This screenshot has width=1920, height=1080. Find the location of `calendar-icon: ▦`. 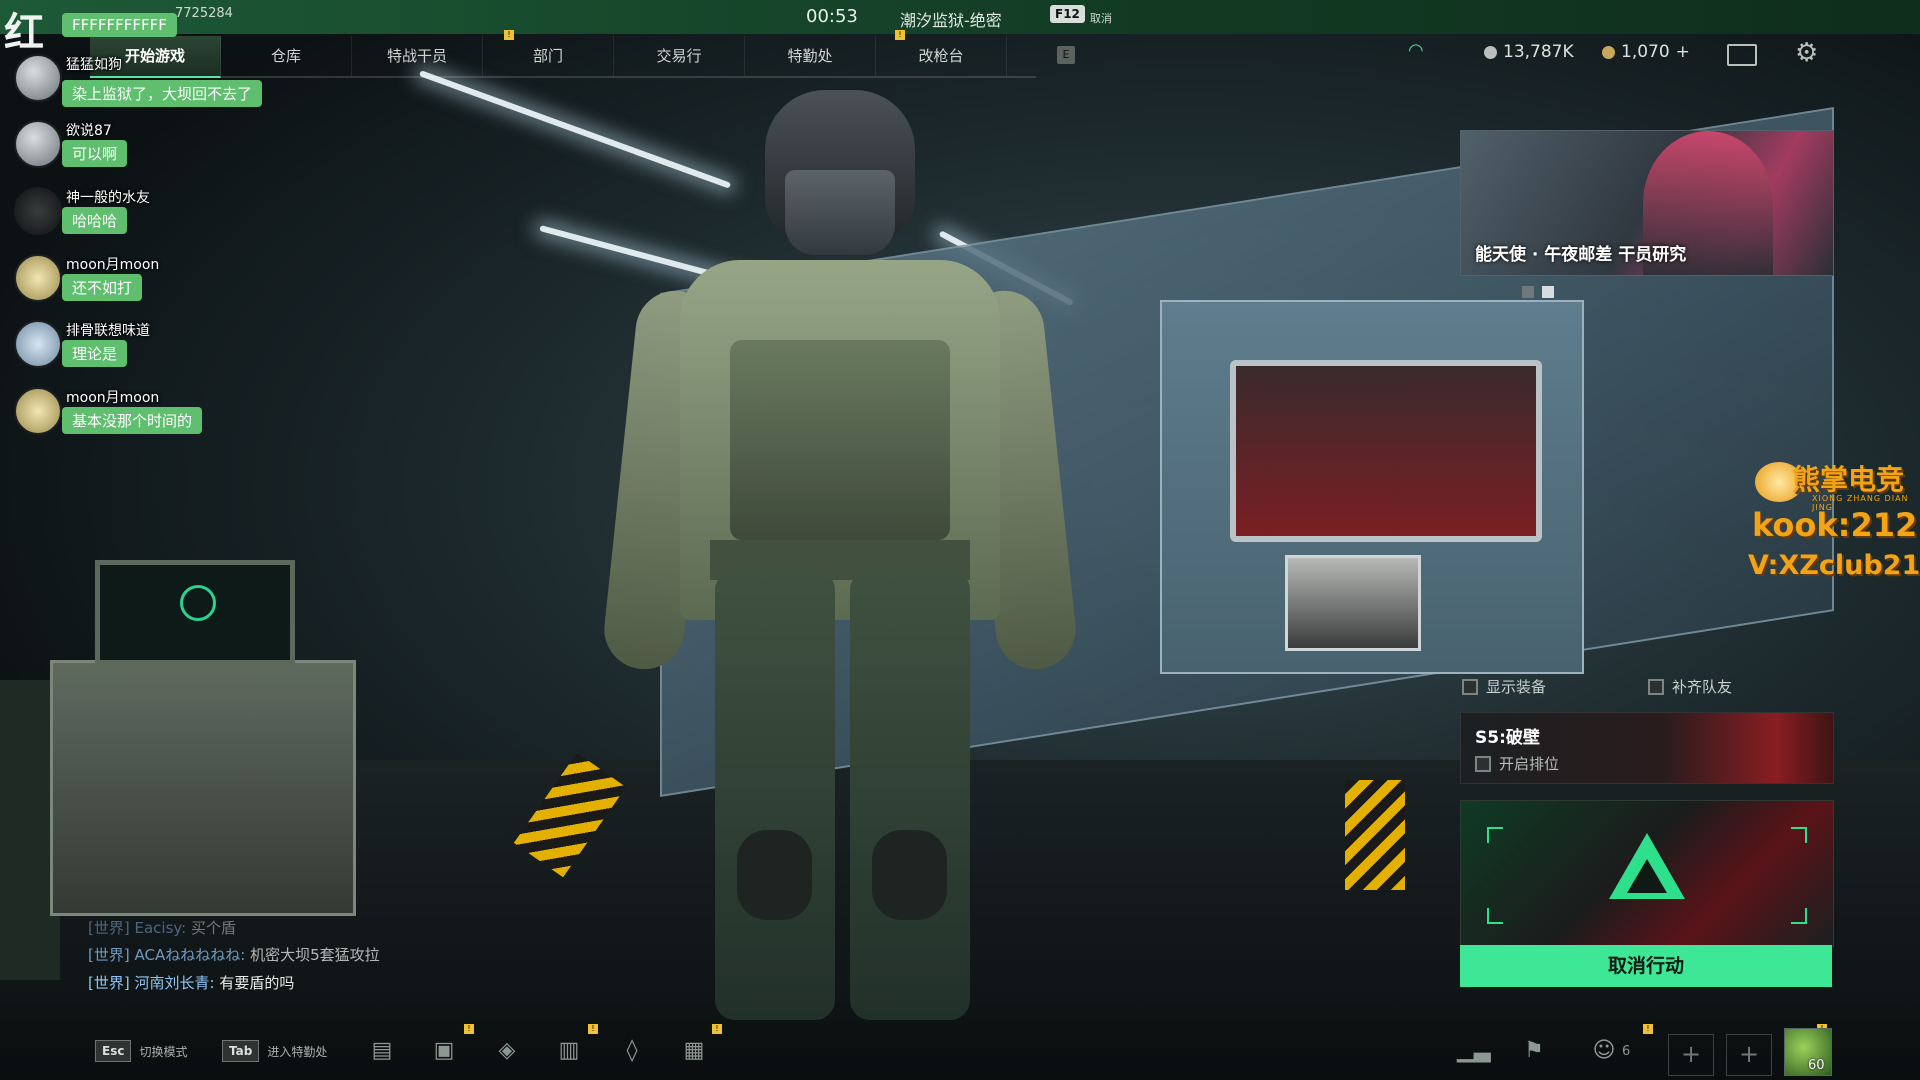

calendar-icon: ▦ is located at coordinates (694, 1051).